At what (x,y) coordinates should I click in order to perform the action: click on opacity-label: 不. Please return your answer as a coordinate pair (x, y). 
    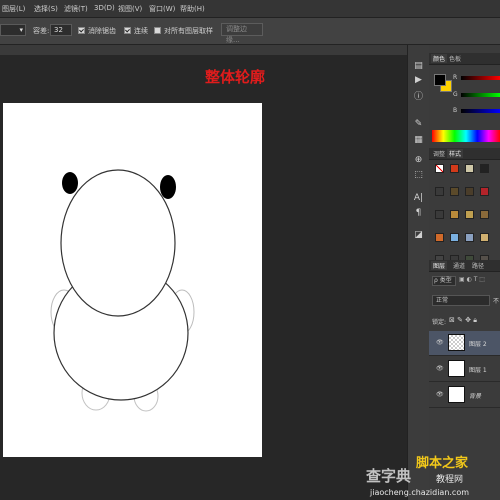
    Looking at the image, I should click on (496, 301).